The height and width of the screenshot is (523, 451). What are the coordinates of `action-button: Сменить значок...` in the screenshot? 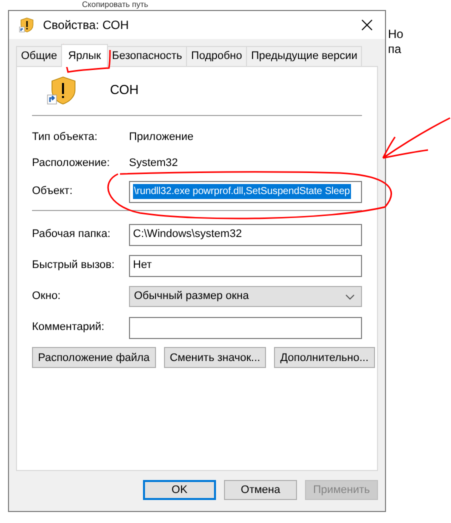 It's located at (215, 357).